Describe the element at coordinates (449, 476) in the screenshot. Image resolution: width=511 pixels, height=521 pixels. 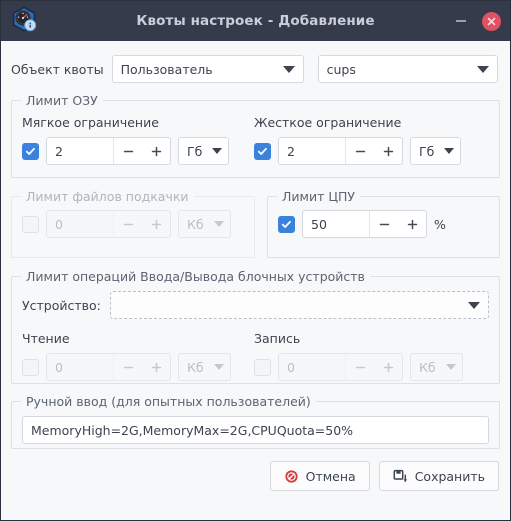
I see `save-button-label: Сохранить` at that location.